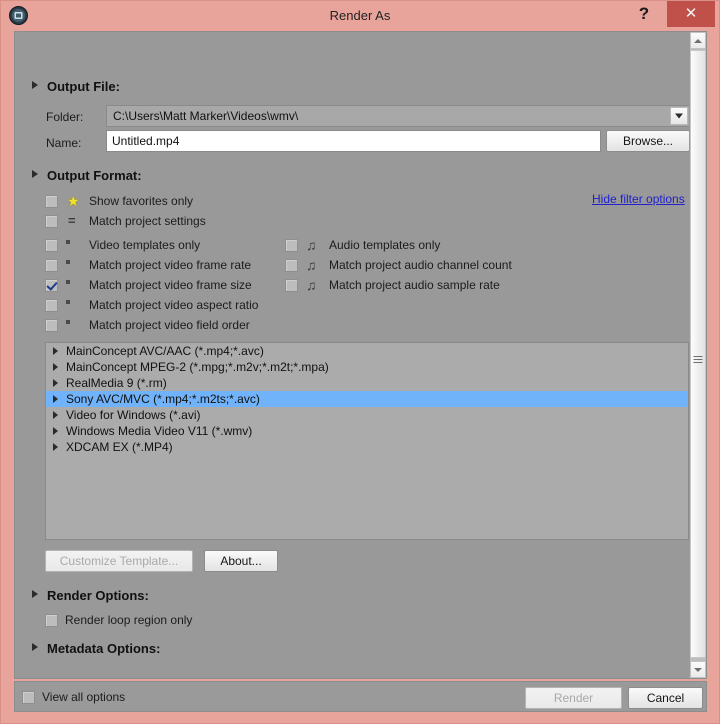 The image size is (720, 724). Describe the element at coordinates (206, 116) in the screenshot. I see `folder-value: C:\Users\Matt Marker\Videos\wmv\` at that location.